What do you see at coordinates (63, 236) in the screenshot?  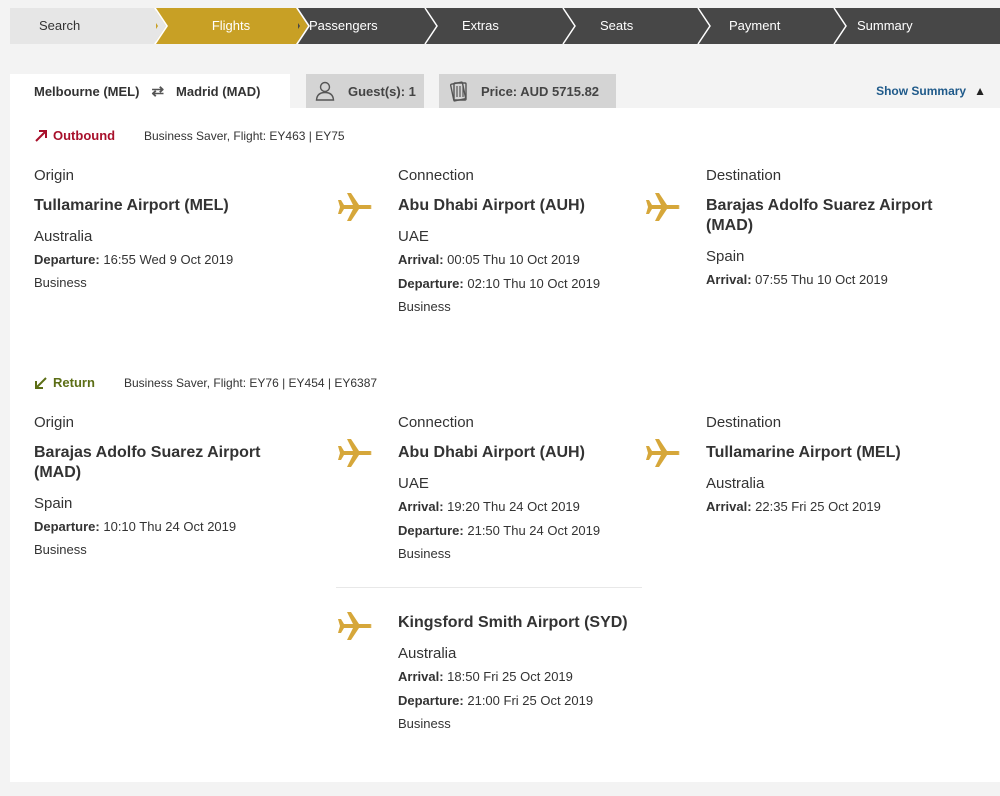 I see `origin-country: Australia` at bounding box center [63, 236].